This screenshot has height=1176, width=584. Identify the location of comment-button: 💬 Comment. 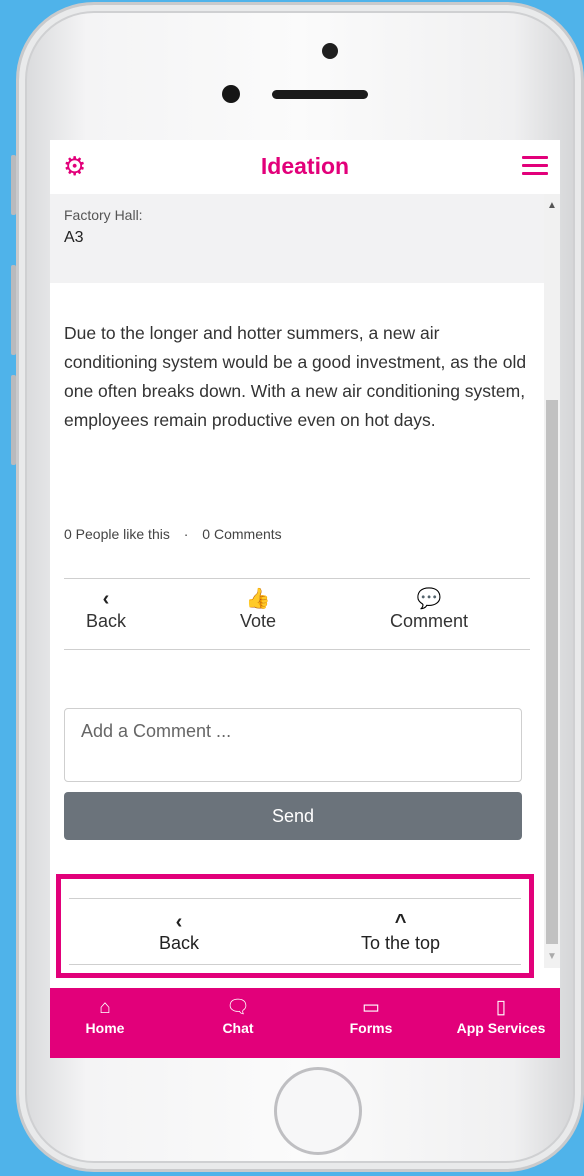
(429, 609).